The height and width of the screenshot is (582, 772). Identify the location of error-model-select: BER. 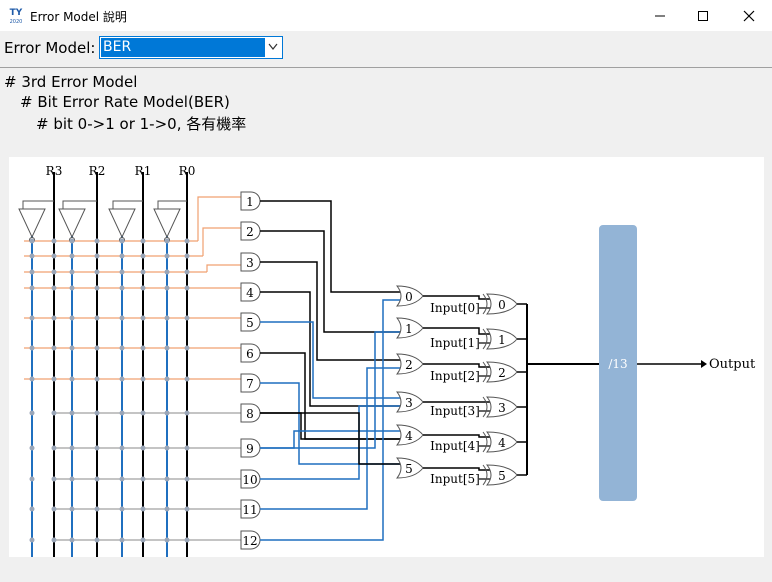
(191, 47).